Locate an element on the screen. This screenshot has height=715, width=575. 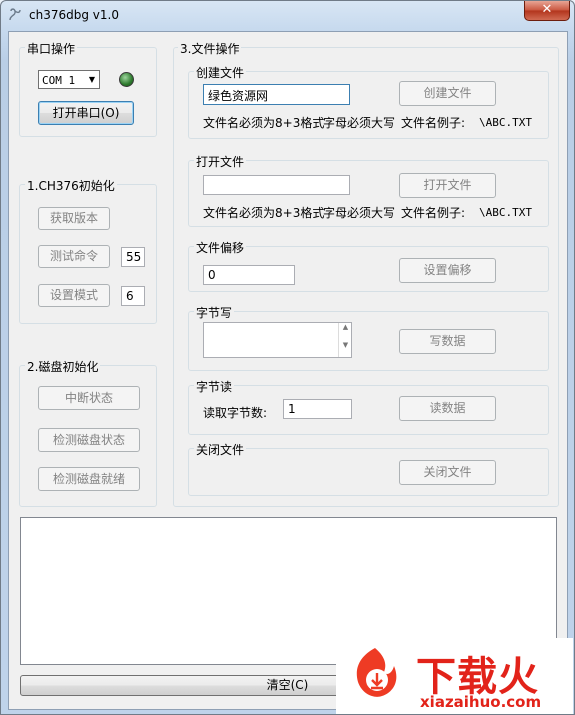
test-command-input: 55 is located at coordinates (133, 257).